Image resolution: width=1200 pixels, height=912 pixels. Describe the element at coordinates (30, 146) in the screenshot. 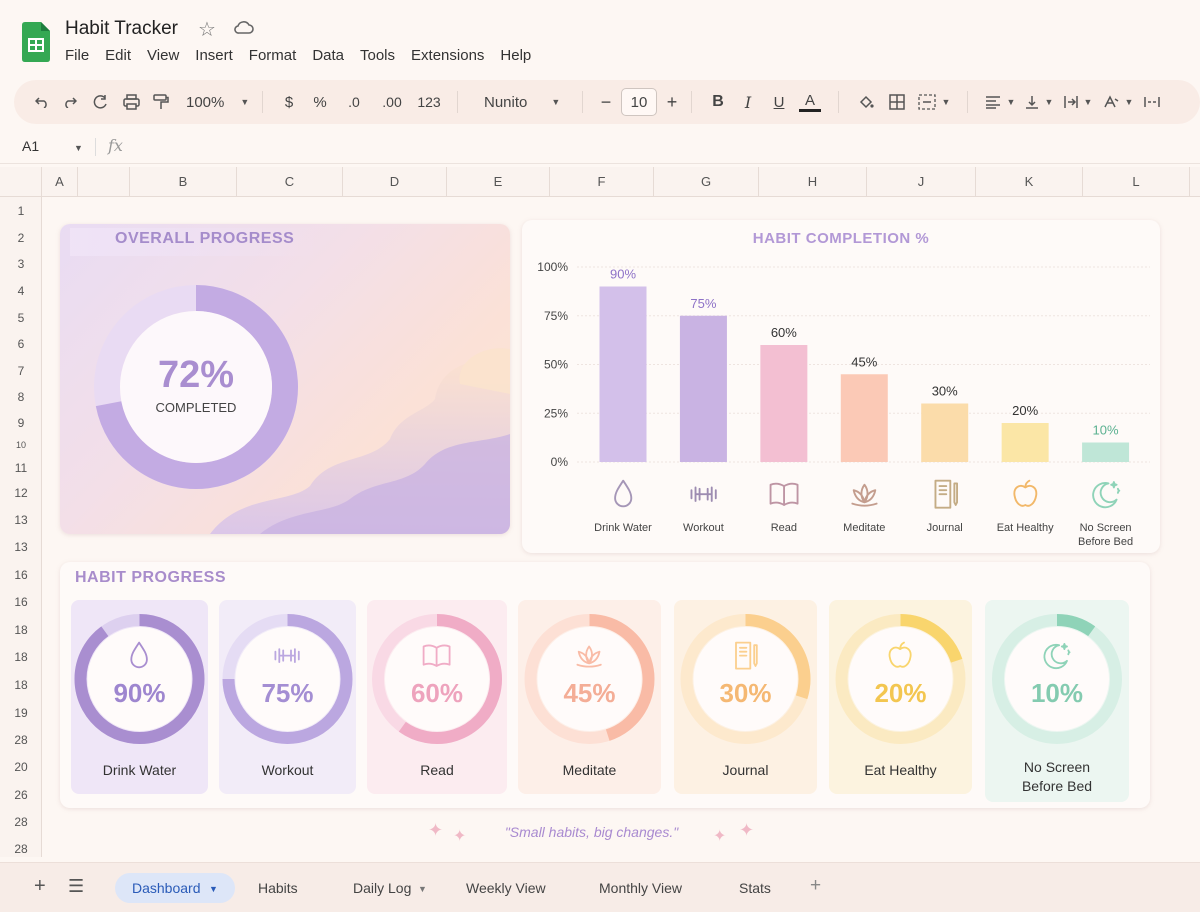

I see `name-box: A1` at that location.